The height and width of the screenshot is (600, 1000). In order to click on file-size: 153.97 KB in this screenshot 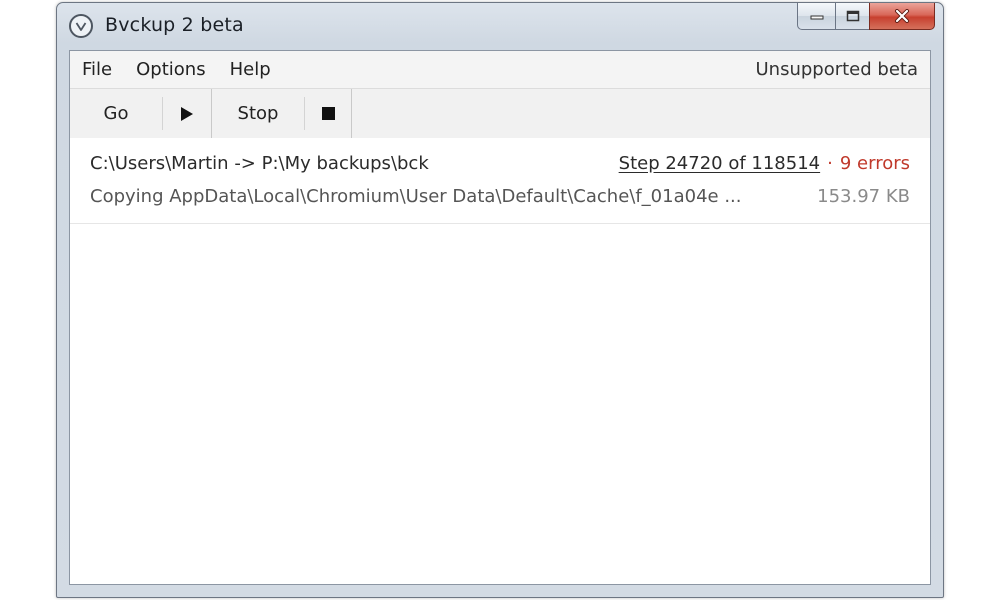, I will do `click(863, 196)`.